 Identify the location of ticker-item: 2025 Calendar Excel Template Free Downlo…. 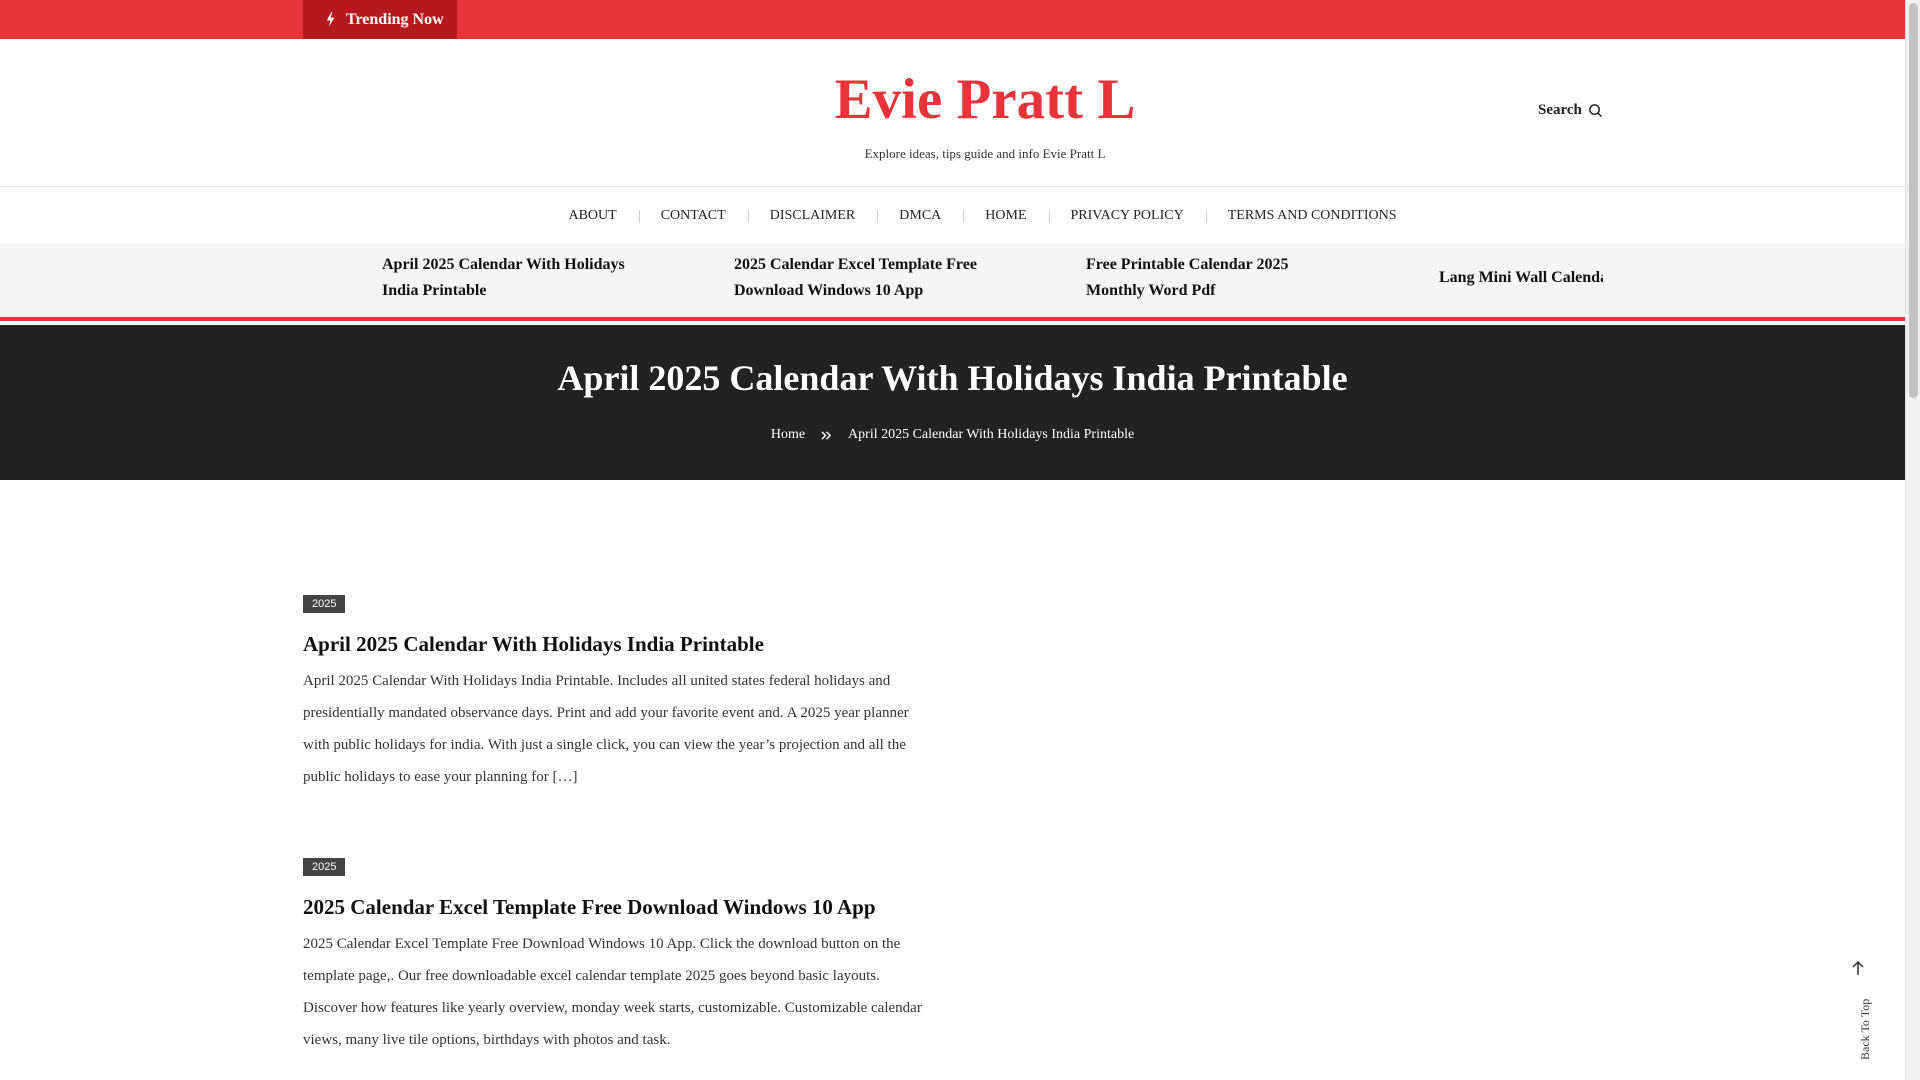
(869, 278).